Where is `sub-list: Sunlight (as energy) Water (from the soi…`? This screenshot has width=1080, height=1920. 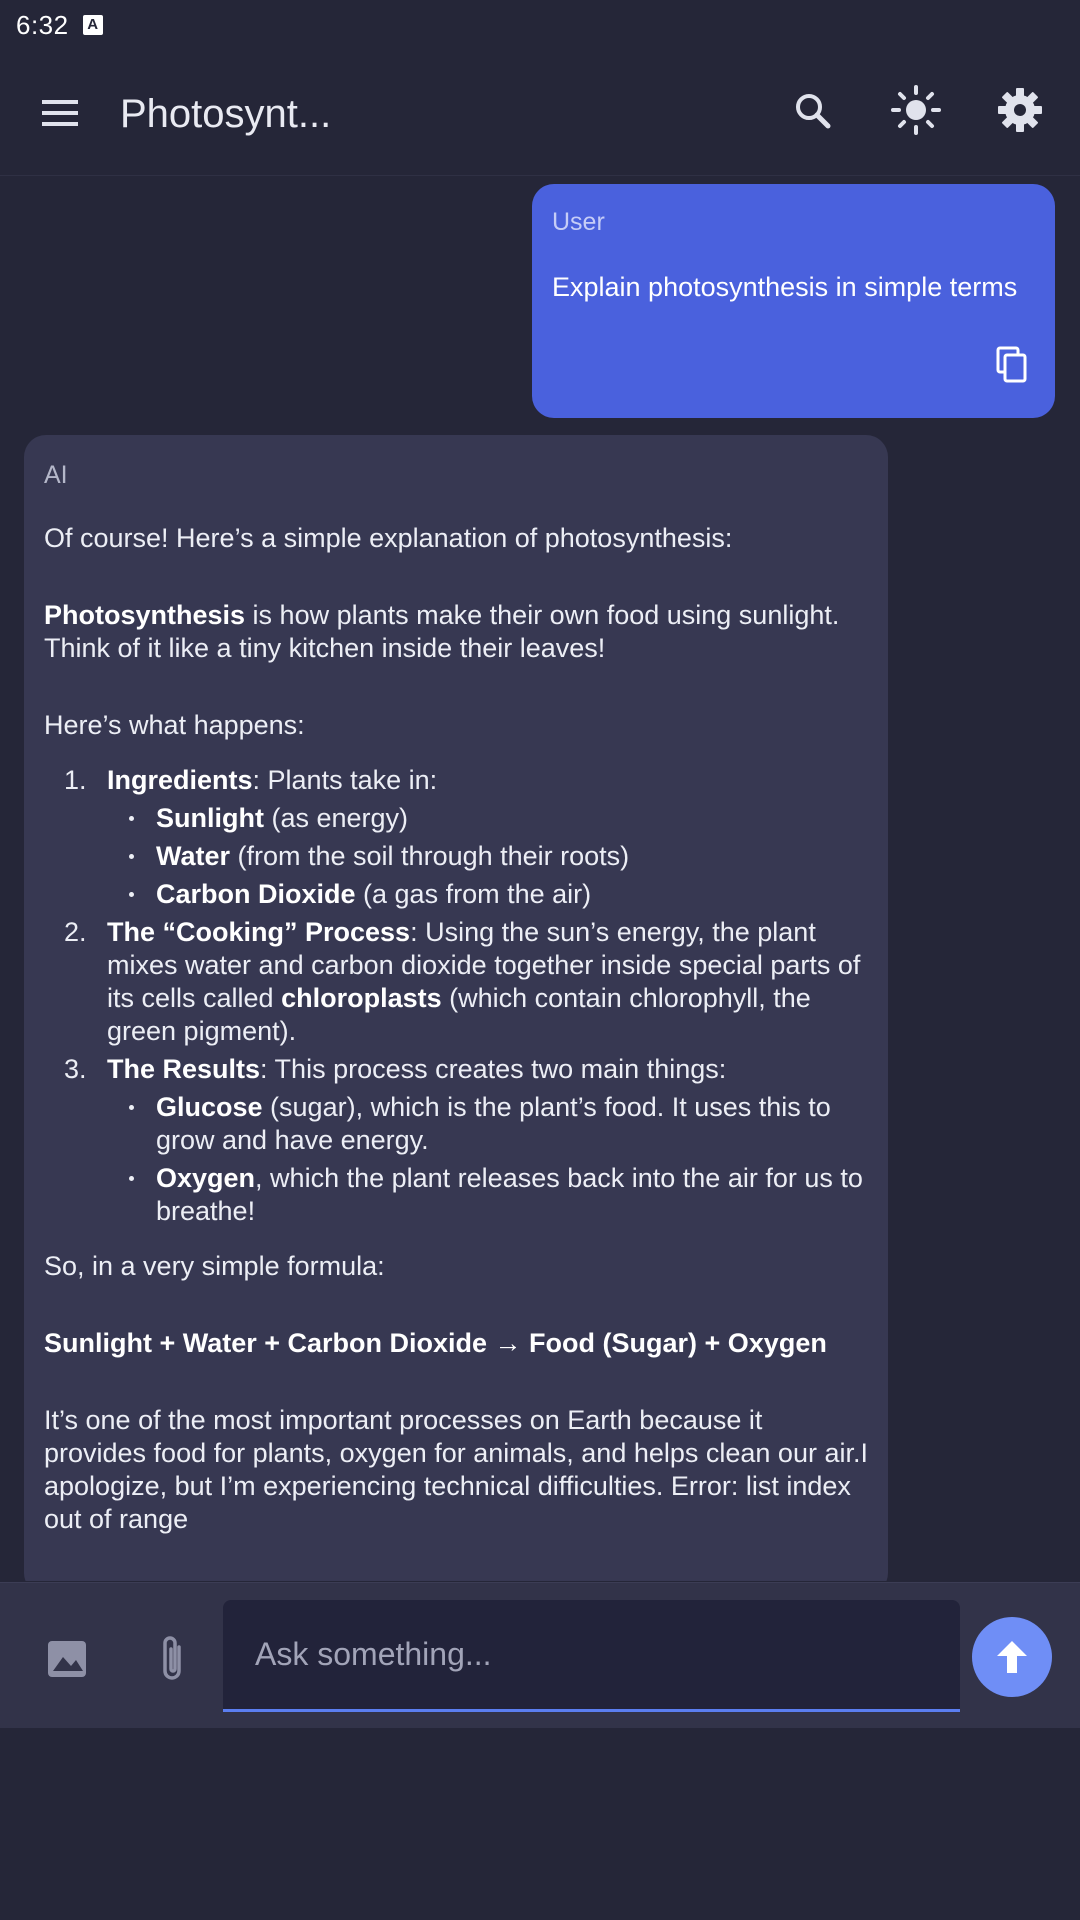 sub-list: Sunlight (as energy) Water (from the soi… is located at coordinates (487, 856).